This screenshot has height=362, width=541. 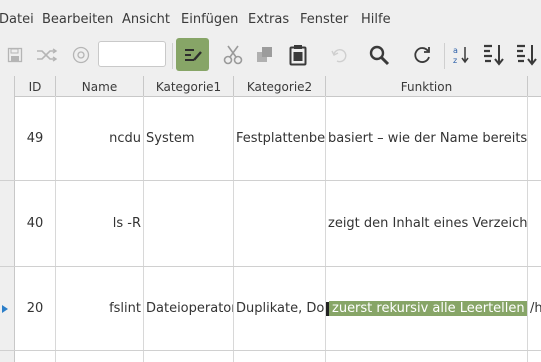 What do you see at coordinates (192, 54) in the screenshot?
I see `edit-icon` at bounding box center [192, 54].